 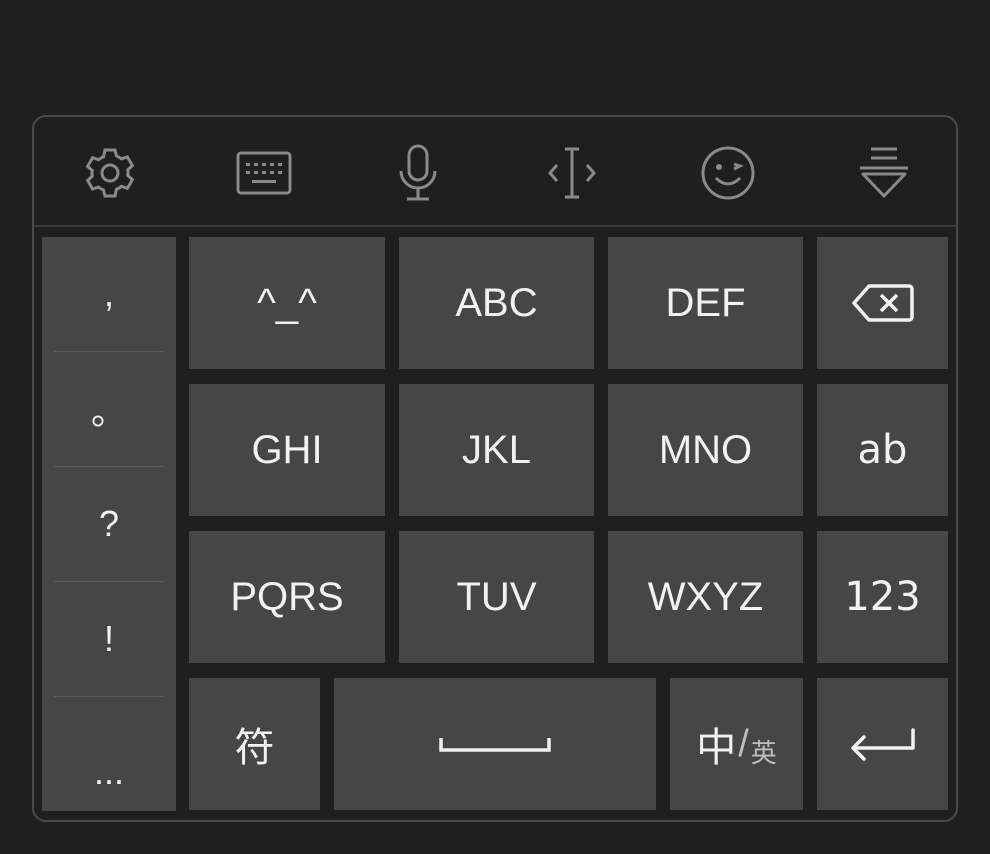 I want to click on hide-keyboard-icon, so click(x=884, y=172).